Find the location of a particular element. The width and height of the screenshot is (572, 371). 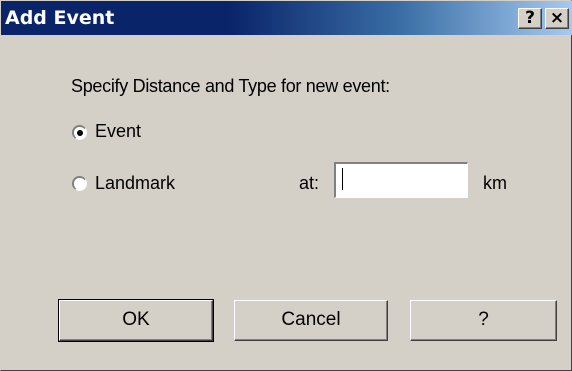

close-icon: × is located at coordinates (557, 18).